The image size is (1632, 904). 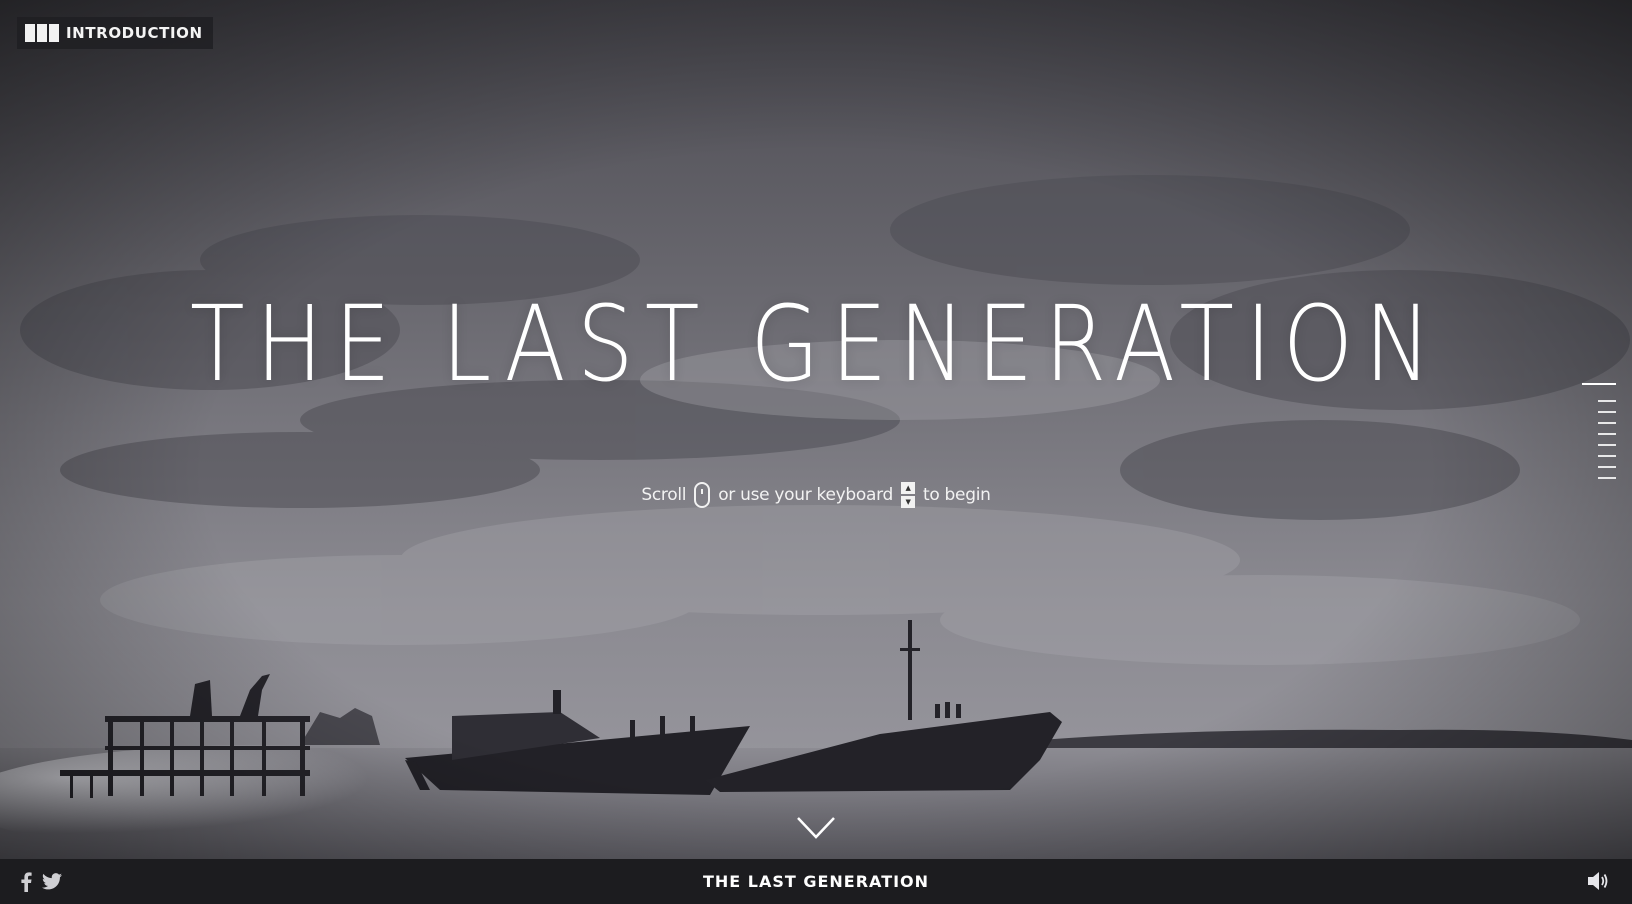 I want to click on footer-title: THE LAST GENERATION, so click(x=816, y=881).